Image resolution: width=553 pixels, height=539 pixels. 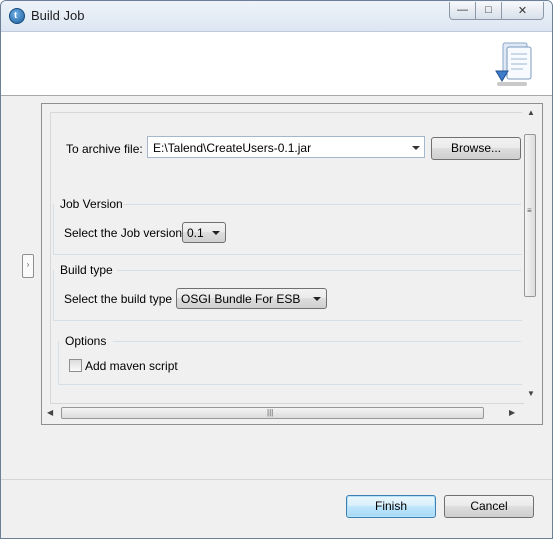 I want to click on close-button: ✕, so click(x=523, y=11).